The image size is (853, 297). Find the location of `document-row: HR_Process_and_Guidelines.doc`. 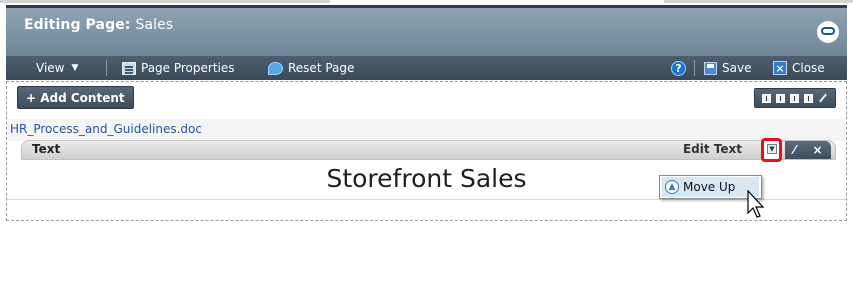

document-row: HR_Process_and_Guidelines.doc is located at coordinates (426, 129).